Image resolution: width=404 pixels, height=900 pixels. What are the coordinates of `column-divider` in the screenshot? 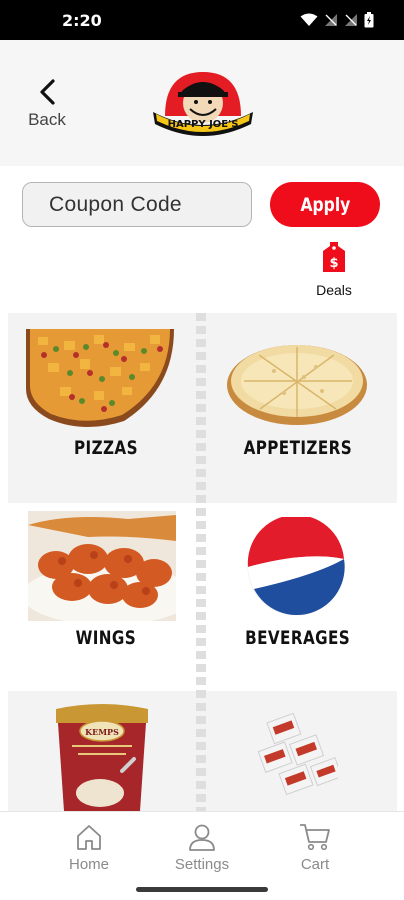 It's located at (201, 562).